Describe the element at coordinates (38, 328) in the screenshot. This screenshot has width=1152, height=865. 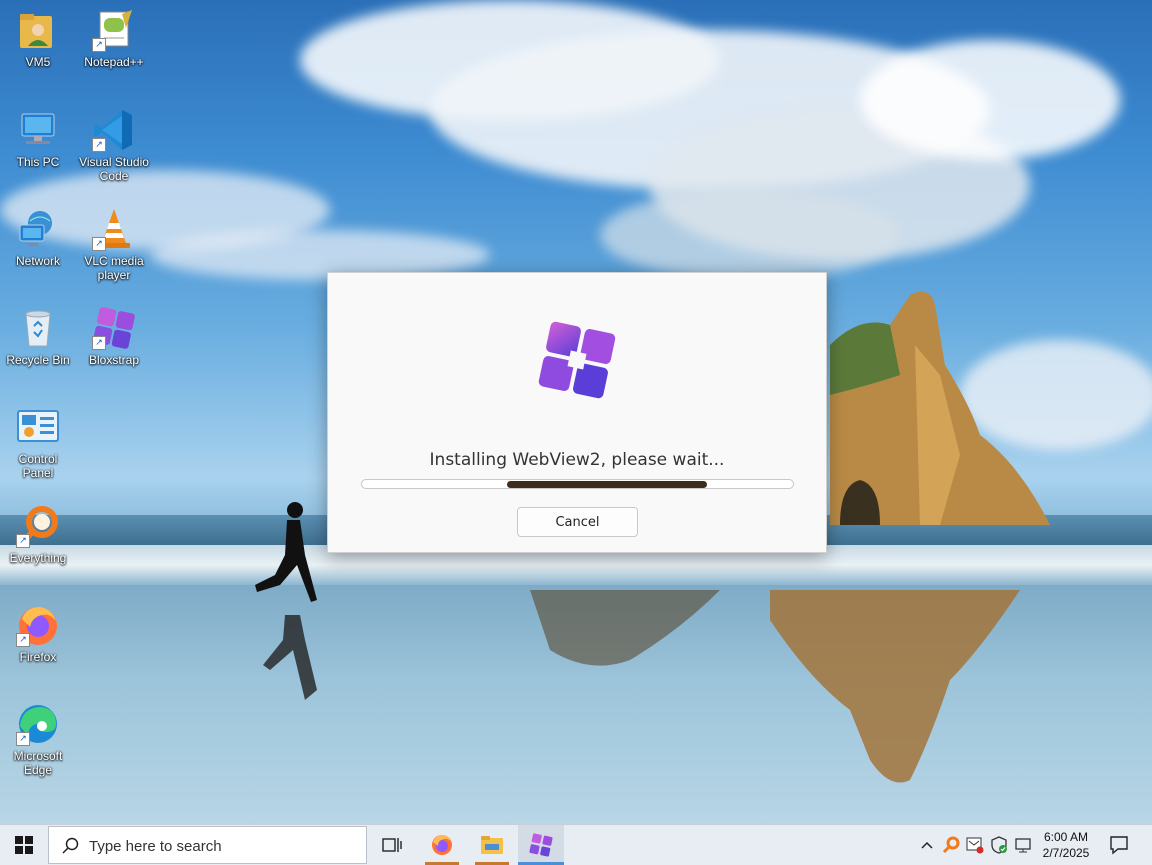
I see `recycle-bin-icon` at that location.